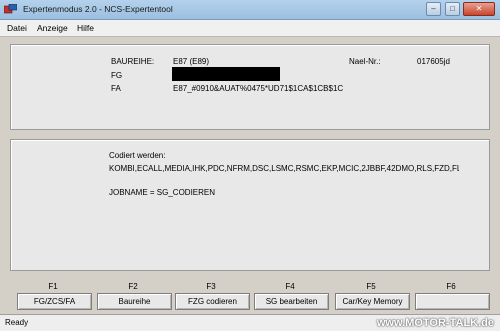 This screenshot has height=331, width=500. Describe the element at coordinates (435, 323) in the screenshot. I see `watermark: www.MOTOR-TALK.de` at that location.